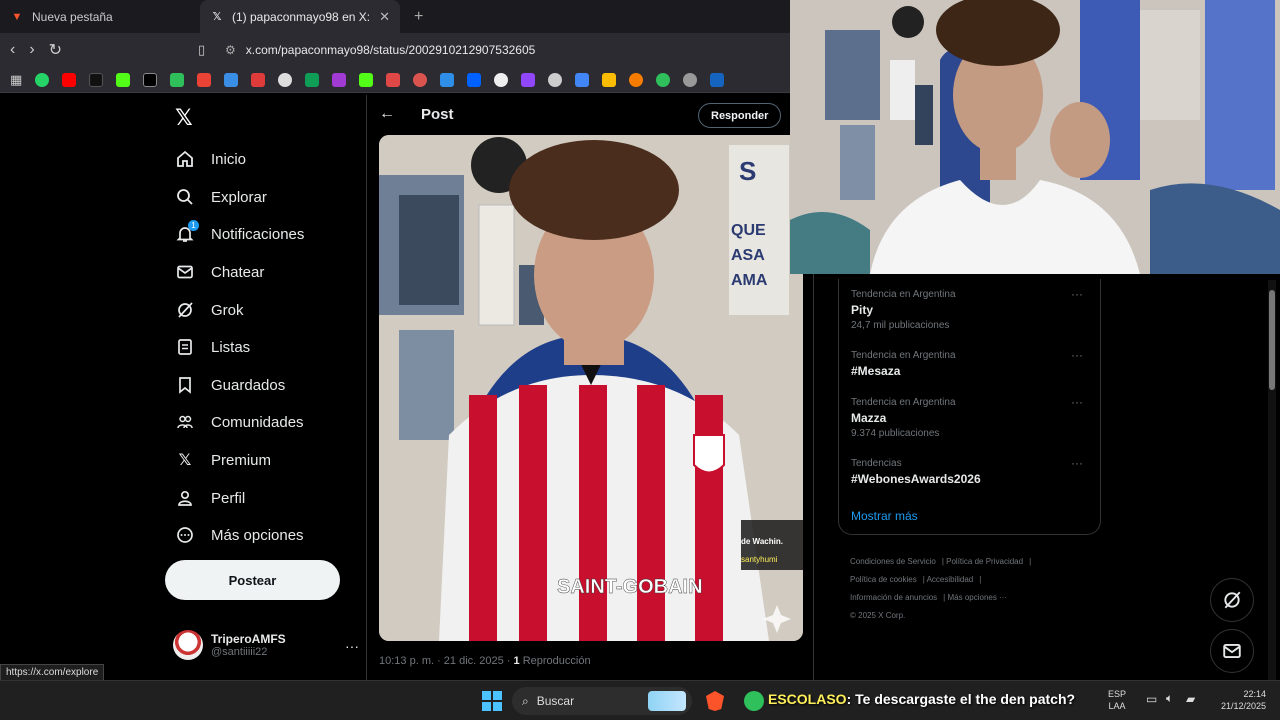 This screenshot has width=1280, height=720. I want to click on bookmark-icon-red, so click(393, 79).